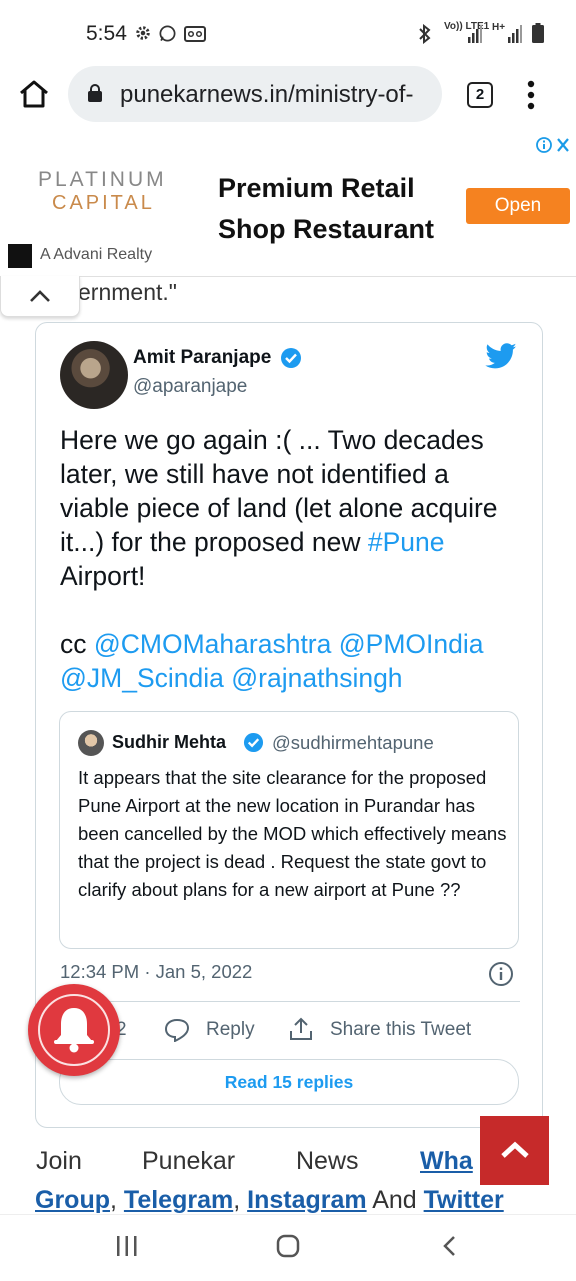 This screenshot has height=1281, width=576. What do you see at coordinates (394, 1200) in the screenshot?
I see `and-word: And` at bounding box center [394, 1200].